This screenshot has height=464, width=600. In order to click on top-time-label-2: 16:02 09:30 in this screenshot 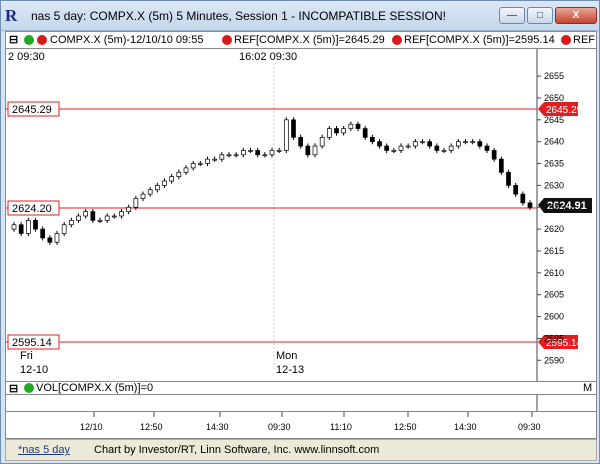, I will do `click(268, 57)`.